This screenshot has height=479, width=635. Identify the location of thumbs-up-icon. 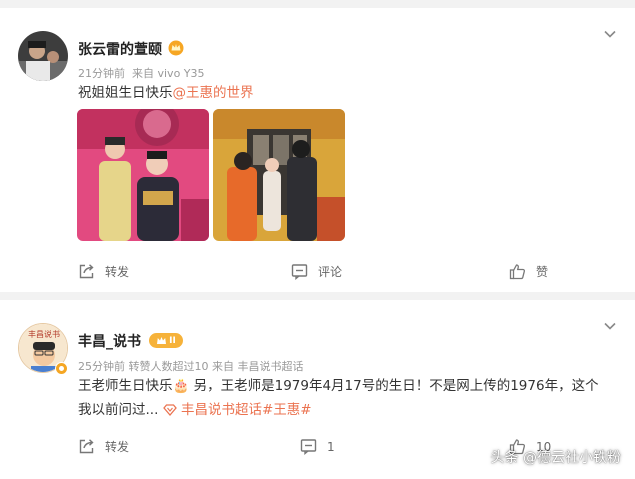
(517, 272).